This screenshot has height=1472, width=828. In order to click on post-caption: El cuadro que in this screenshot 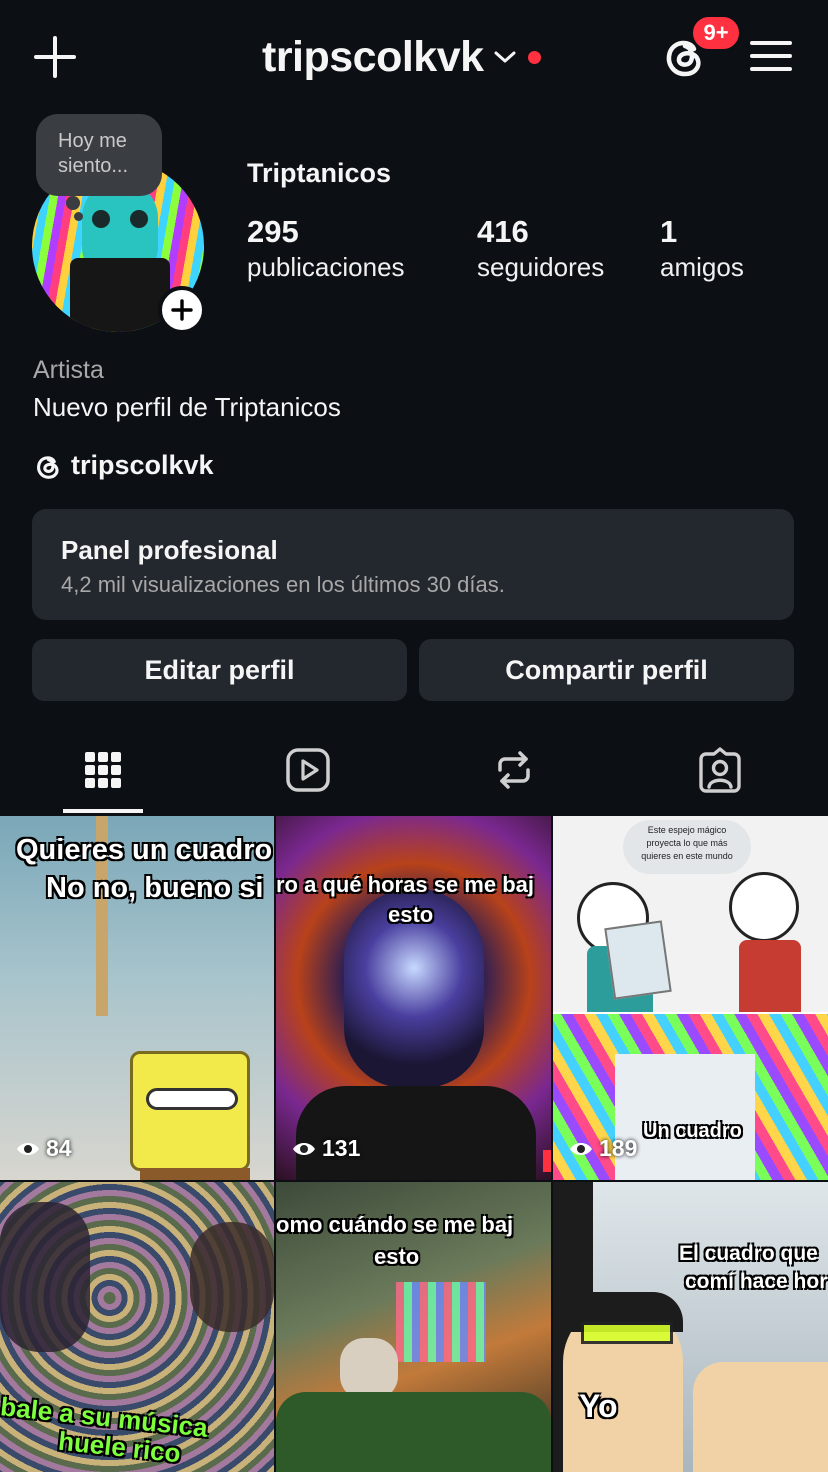, I will do `click(748, 1253)`.